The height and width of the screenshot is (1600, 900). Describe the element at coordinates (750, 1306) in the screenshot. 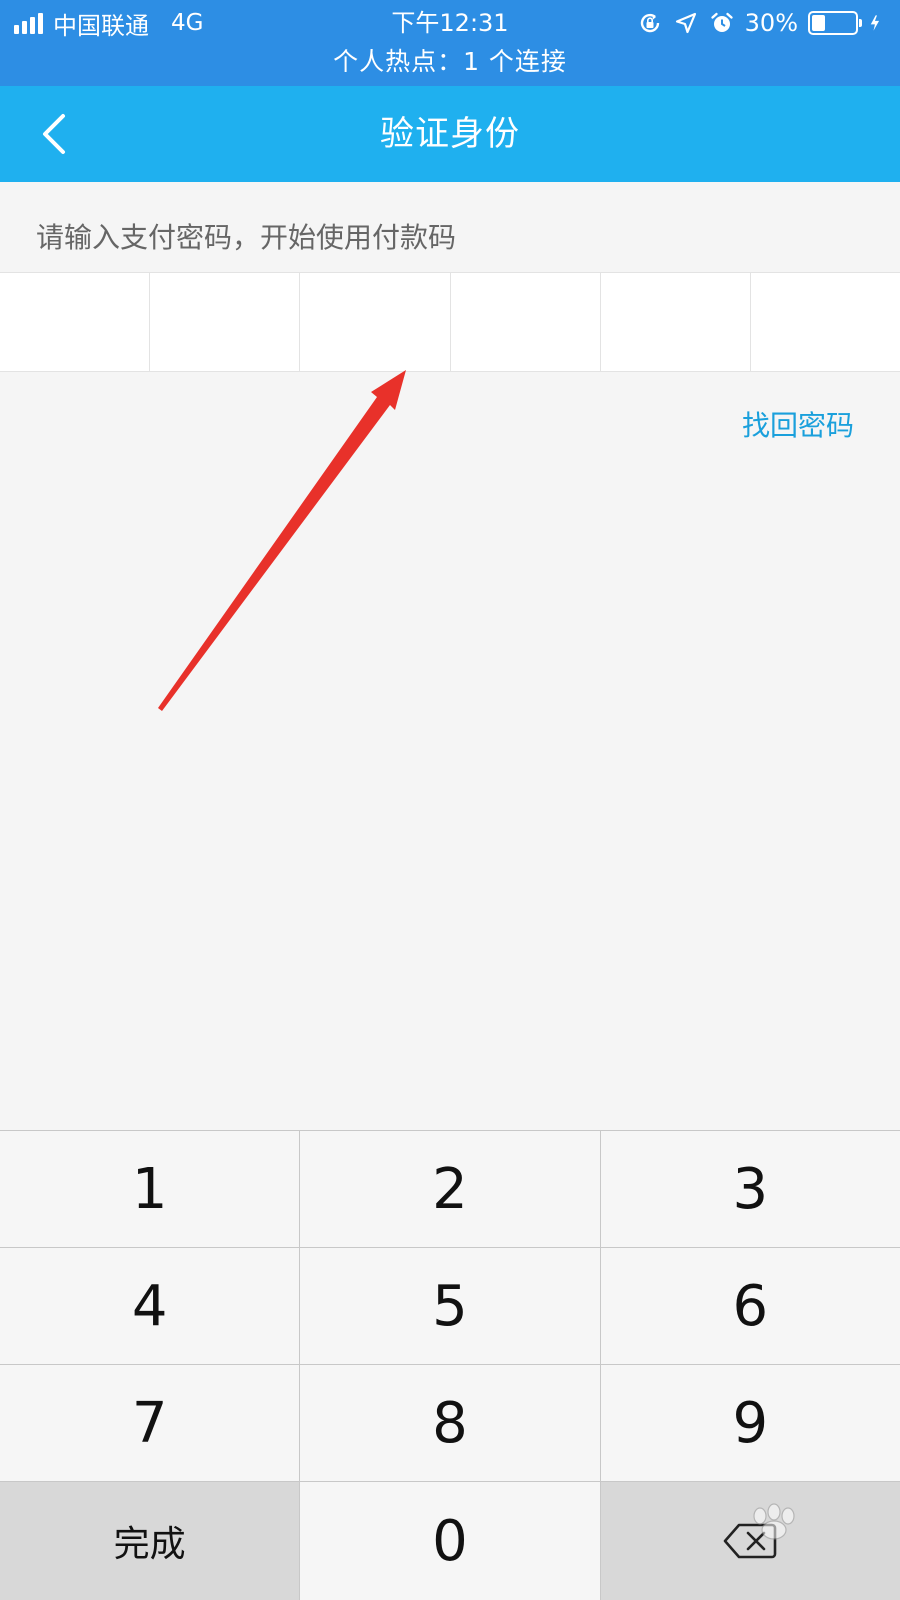

I see `key-6: 6` at that location.